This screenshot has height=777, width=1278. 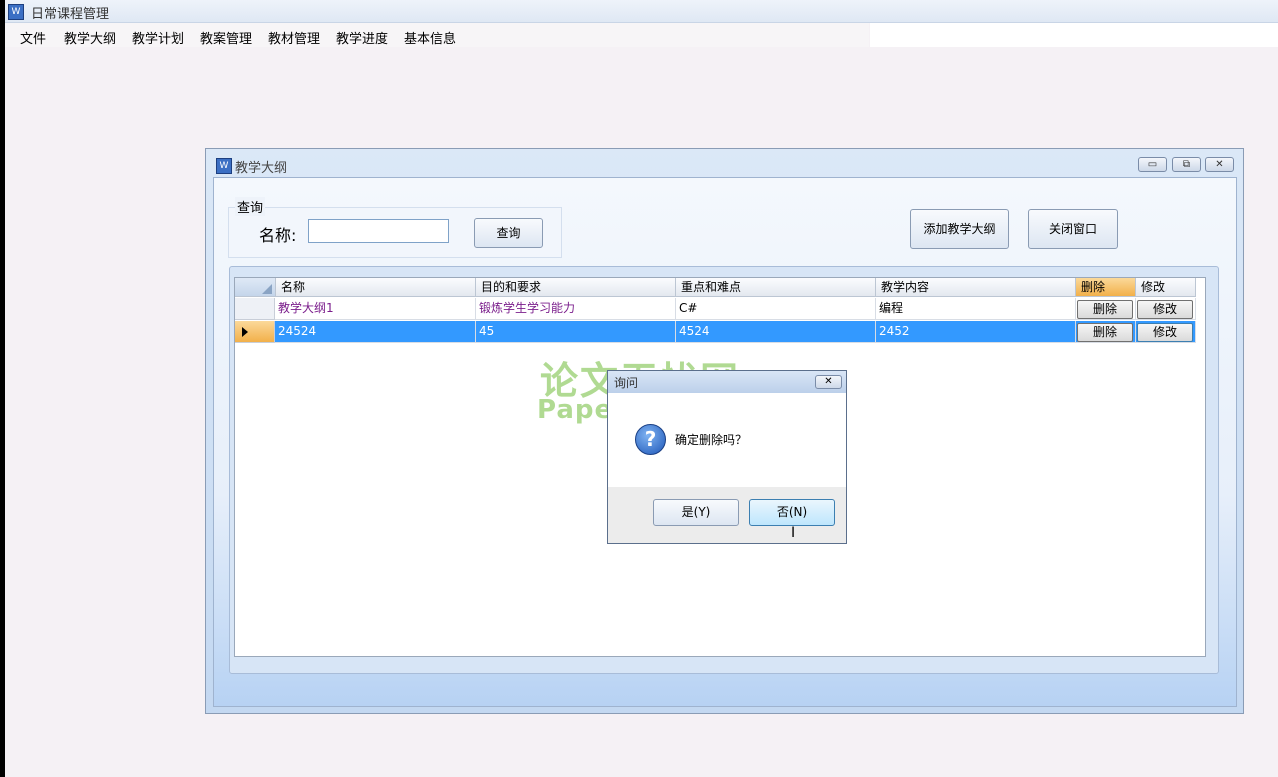 What do you see at coordinates (576, 309) in the screenshot?
I see `cell-purpose: 锻炼学生学习能力` at bounding box center [576, 309].